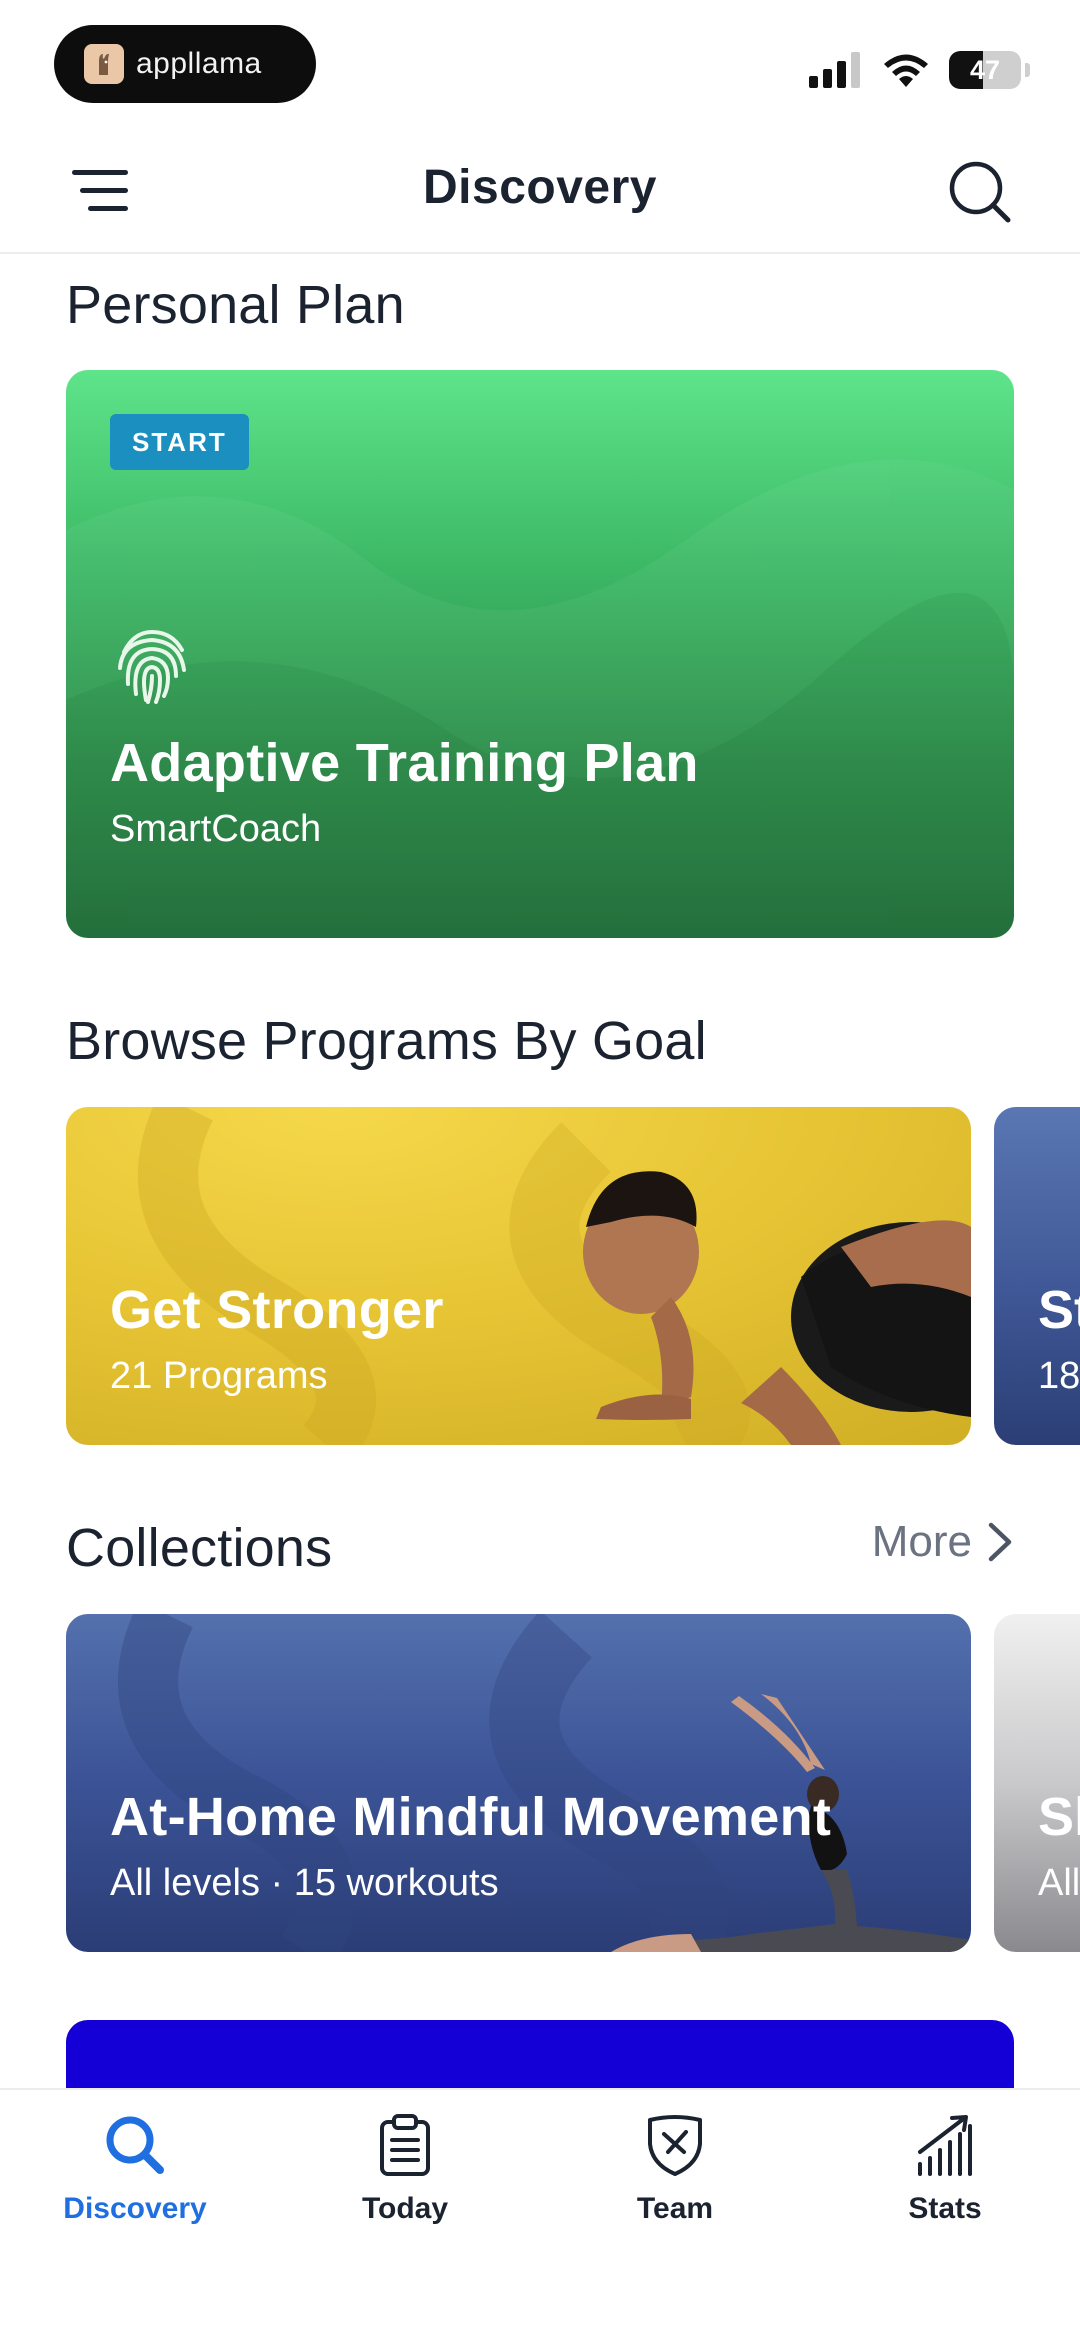 The height and width of the screenshot is (2337, 1080). What do you see at coordinates (104, 64) in the screenshot?
I see `llama-icon` at bounding box center [104, 64].